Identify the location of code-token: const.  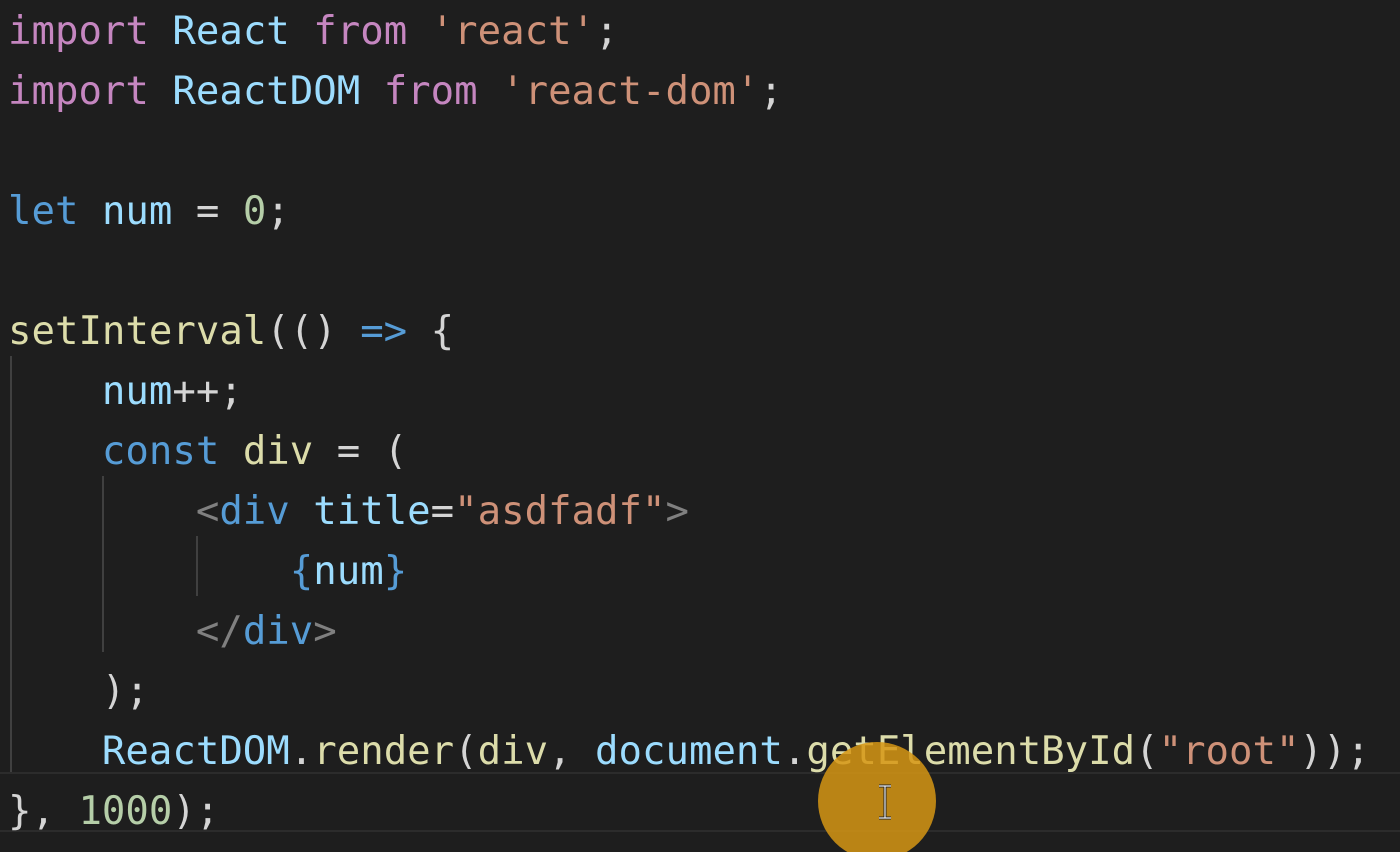
(160, 451).